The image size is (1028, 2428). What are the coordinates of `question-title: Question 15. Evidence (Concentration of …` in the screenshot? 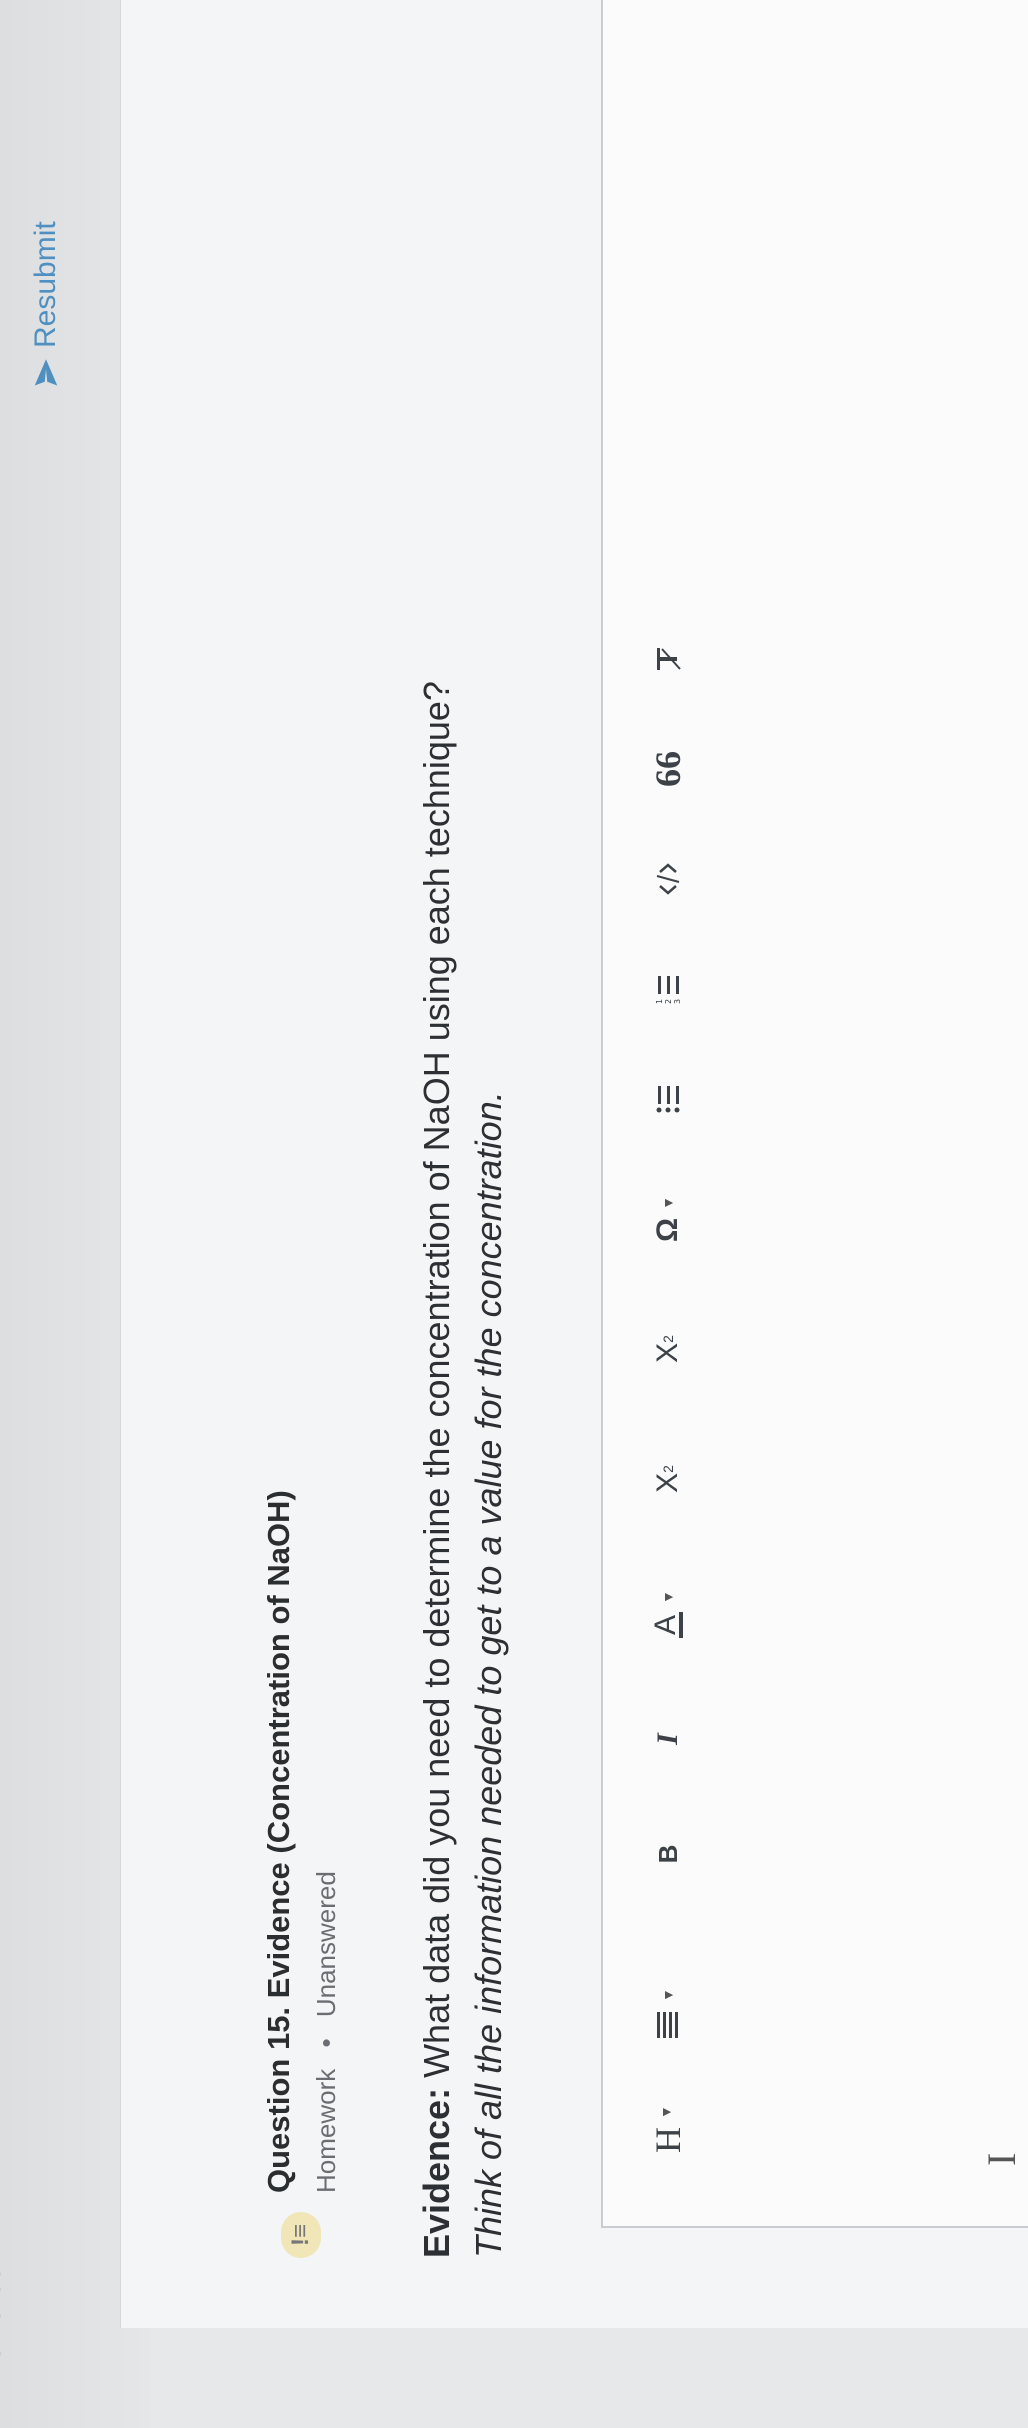 It's located at (278, 1841).